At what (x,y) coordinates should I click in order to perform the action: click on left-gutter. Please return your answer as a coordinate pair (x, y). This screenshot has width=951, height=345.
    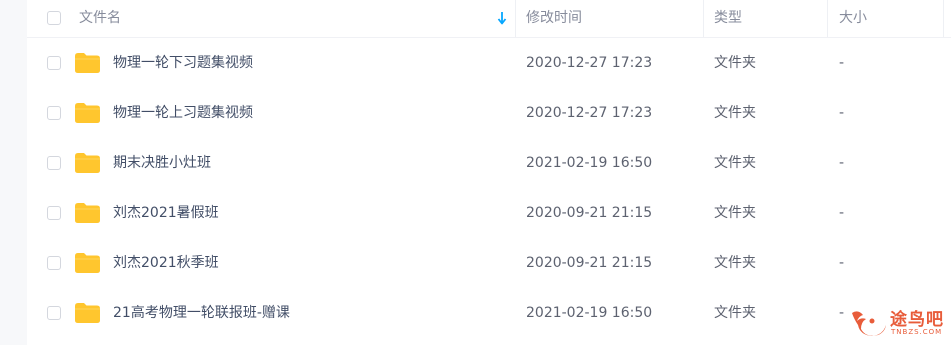
    Looking at the image, I should click on (13, 172).